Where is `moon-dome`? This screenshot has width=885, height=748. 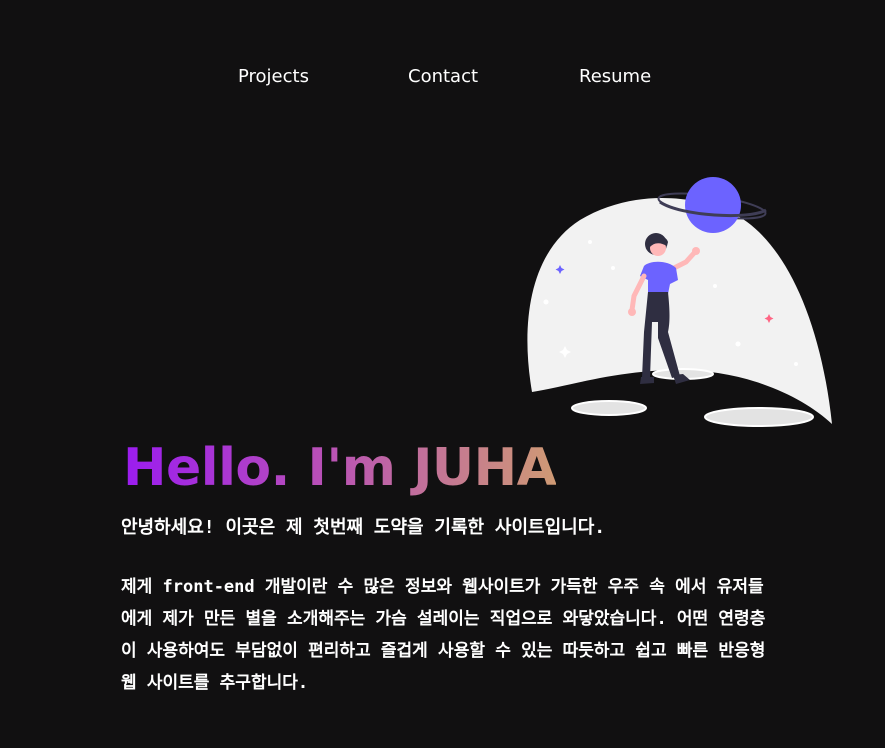 moon-dome is located at coordinates (679, 310).